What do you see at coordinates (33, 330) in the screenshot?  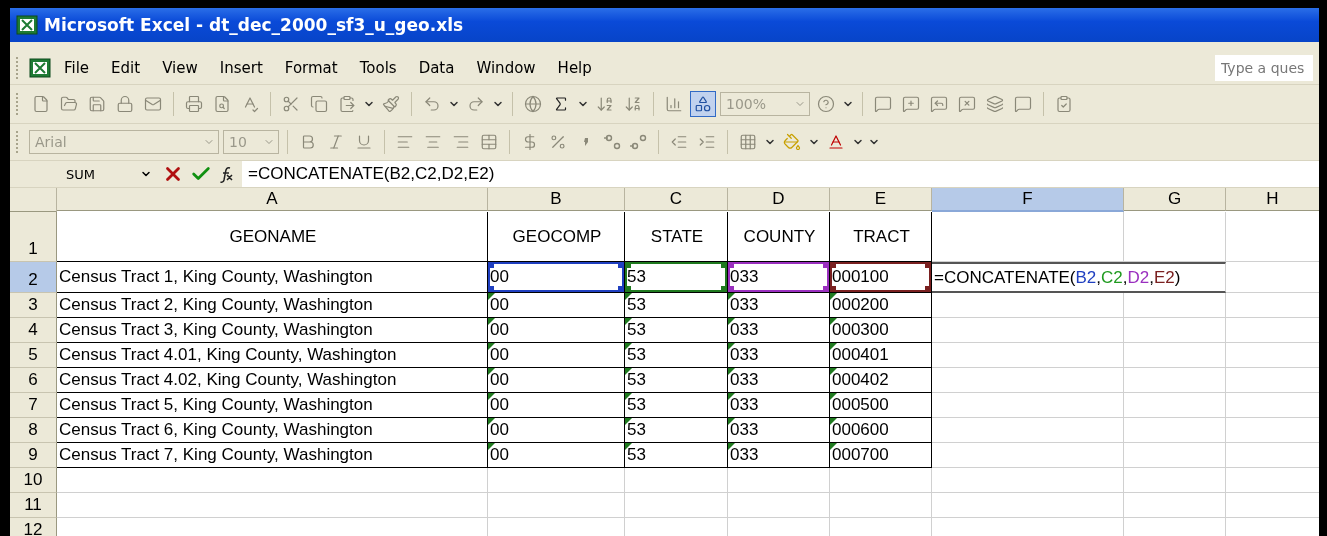 I see `row-header: 4` at bounding box center [33, 330].